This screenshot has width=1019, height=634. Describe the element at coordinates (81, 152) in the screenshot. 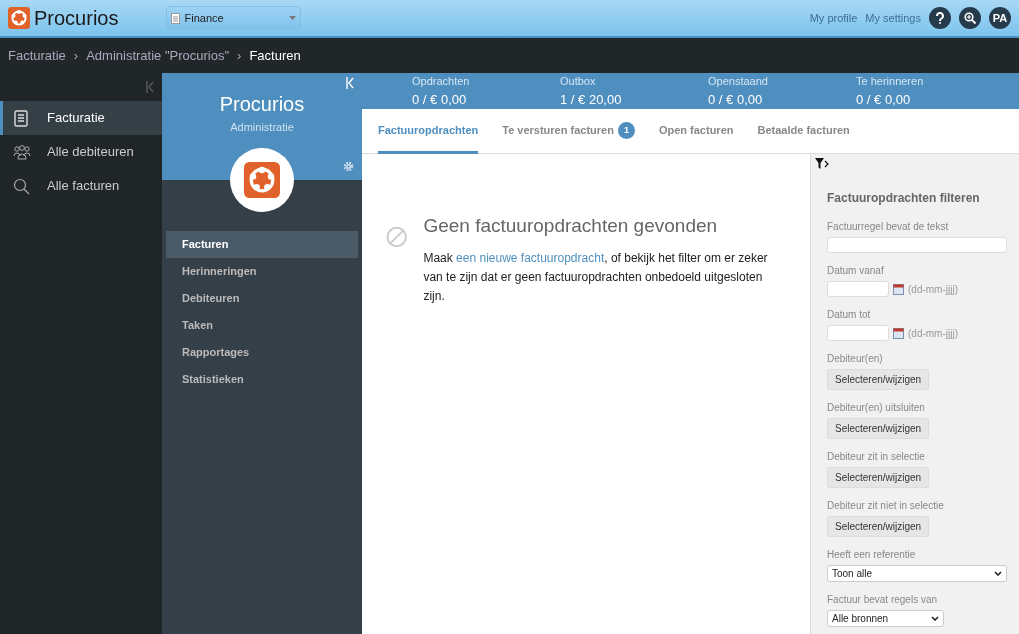

I see `sidebar-item: Alle debiteuren` at that location.